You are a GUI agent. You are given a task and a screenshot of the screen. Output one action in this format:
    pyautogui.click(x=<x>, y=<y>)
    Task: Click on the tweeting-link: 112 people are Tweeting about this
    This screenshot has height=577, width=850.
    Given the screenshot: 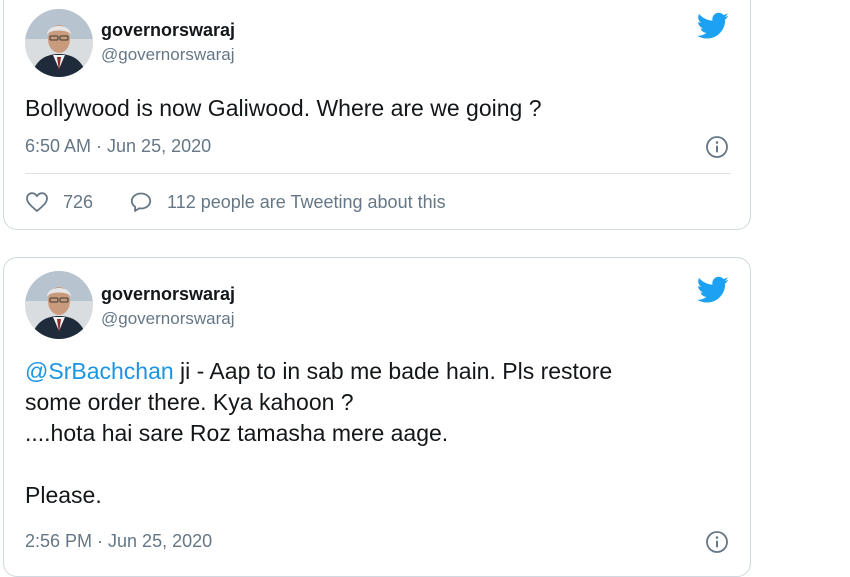 What is the action you would take?
    pyautogui.click(x=287, y=202)
    